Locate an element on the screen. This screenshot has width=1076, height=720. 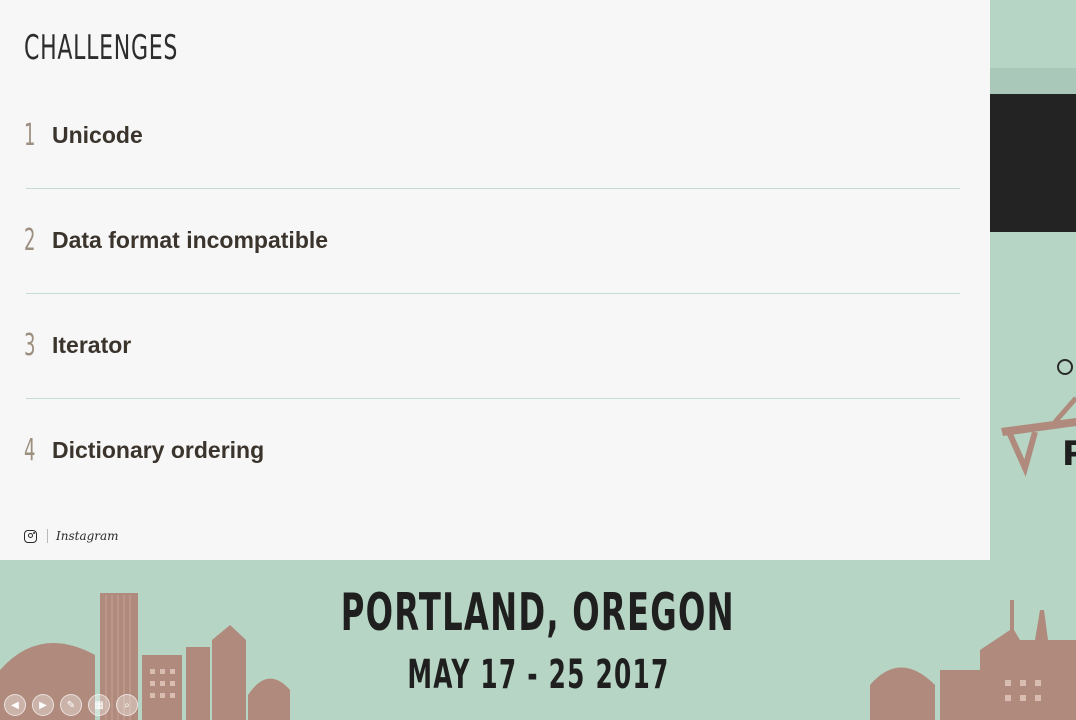
next-slide-letter: P is located at coordinates (1069, 454).